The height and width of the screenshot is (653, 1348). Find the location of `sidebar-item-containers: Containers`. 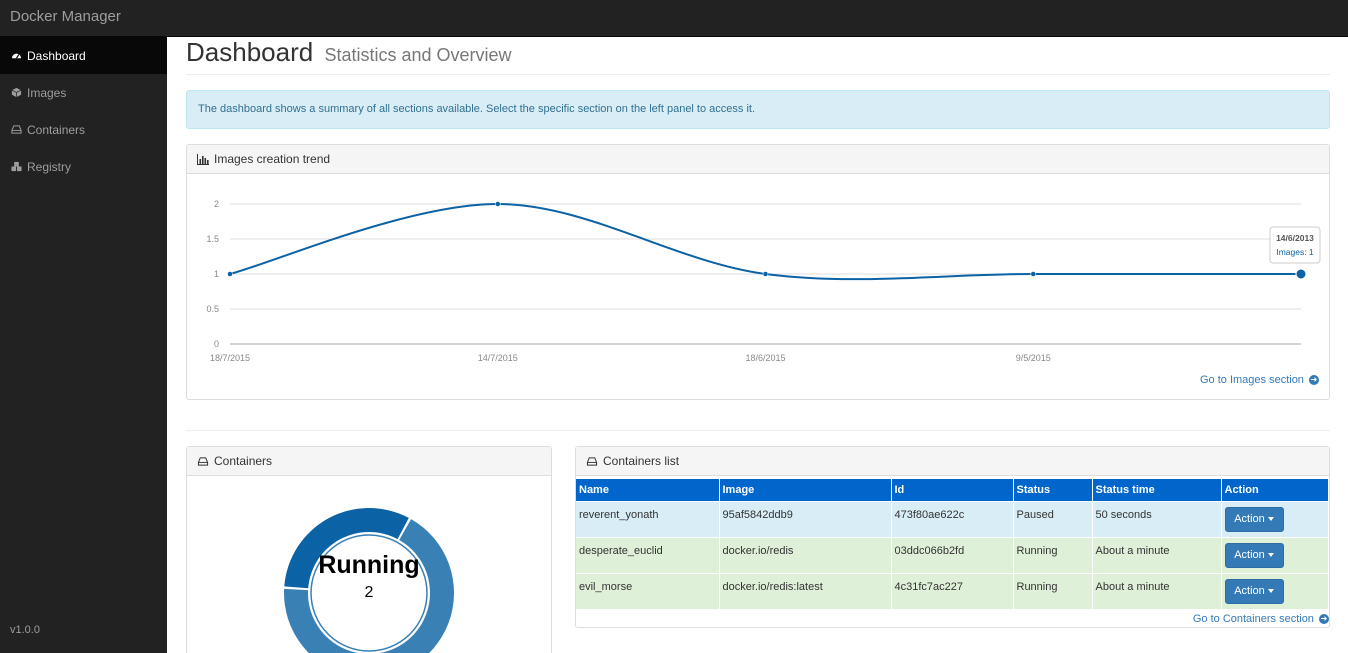

sidebar-item-containers: Containers is located at coordinates (83, 129).